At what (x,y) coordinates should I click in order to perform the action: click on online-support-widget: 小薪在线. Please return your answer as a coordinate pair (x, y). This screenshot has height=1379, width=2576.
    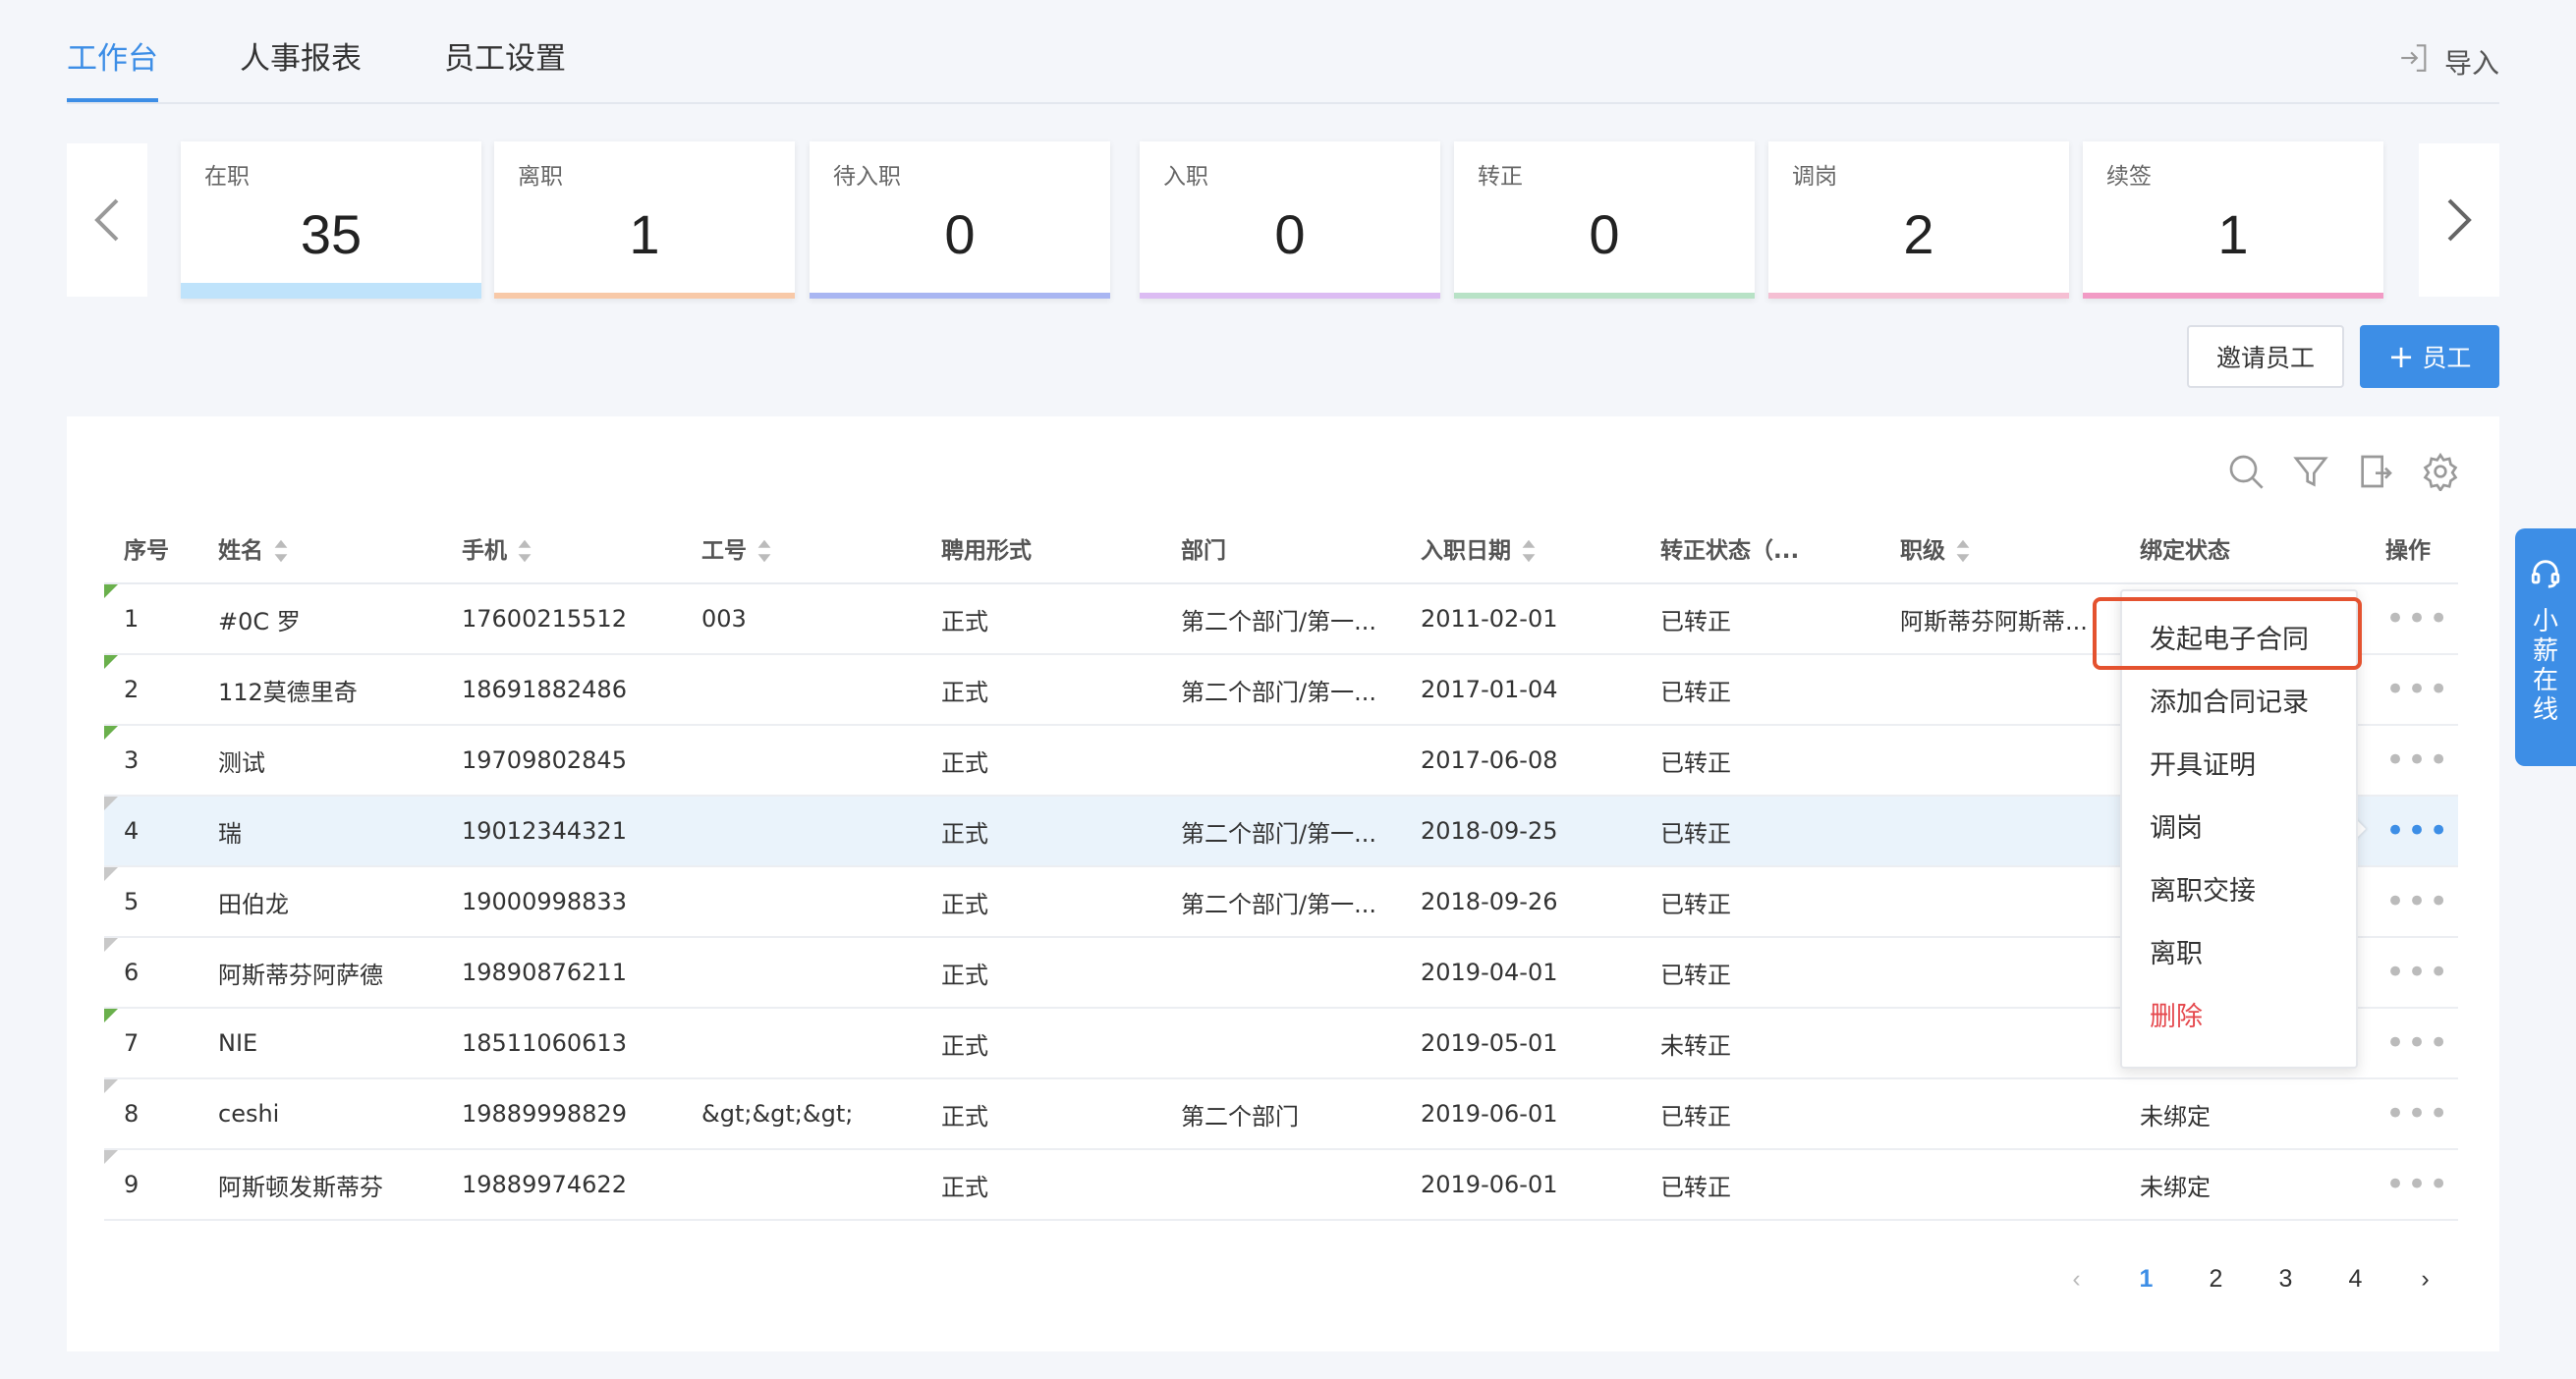
    Looking at the image, I should click on (2545, 647).